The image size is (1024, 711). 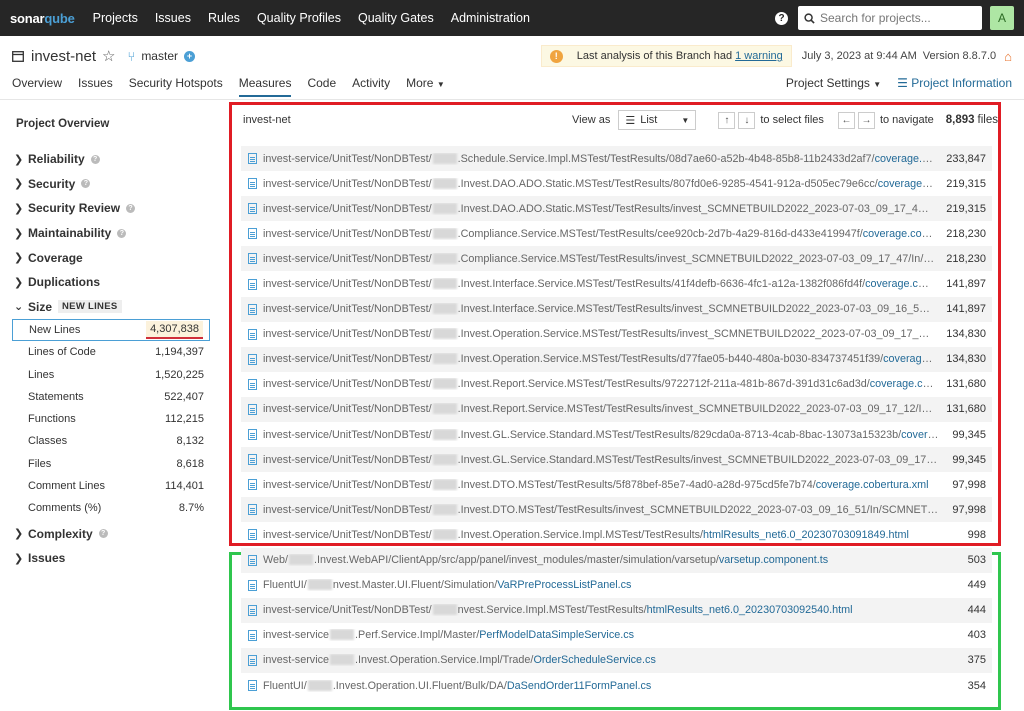 I want to click on user-avatar: A, so click(x=1002, y=18).